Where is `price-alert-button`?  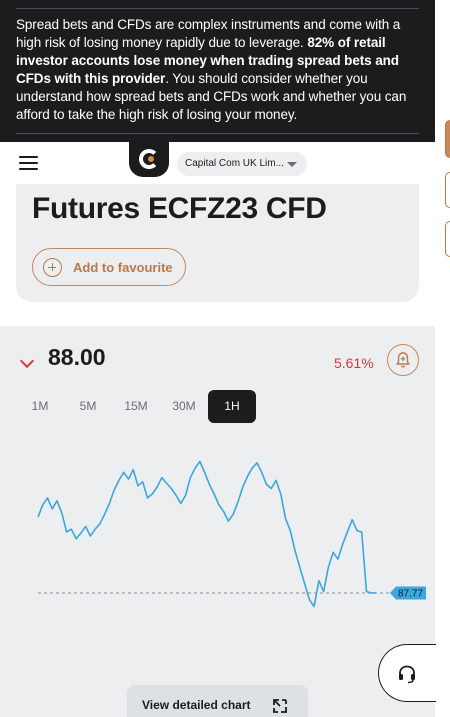
price-alert-button is located at coordinates (403, 360).